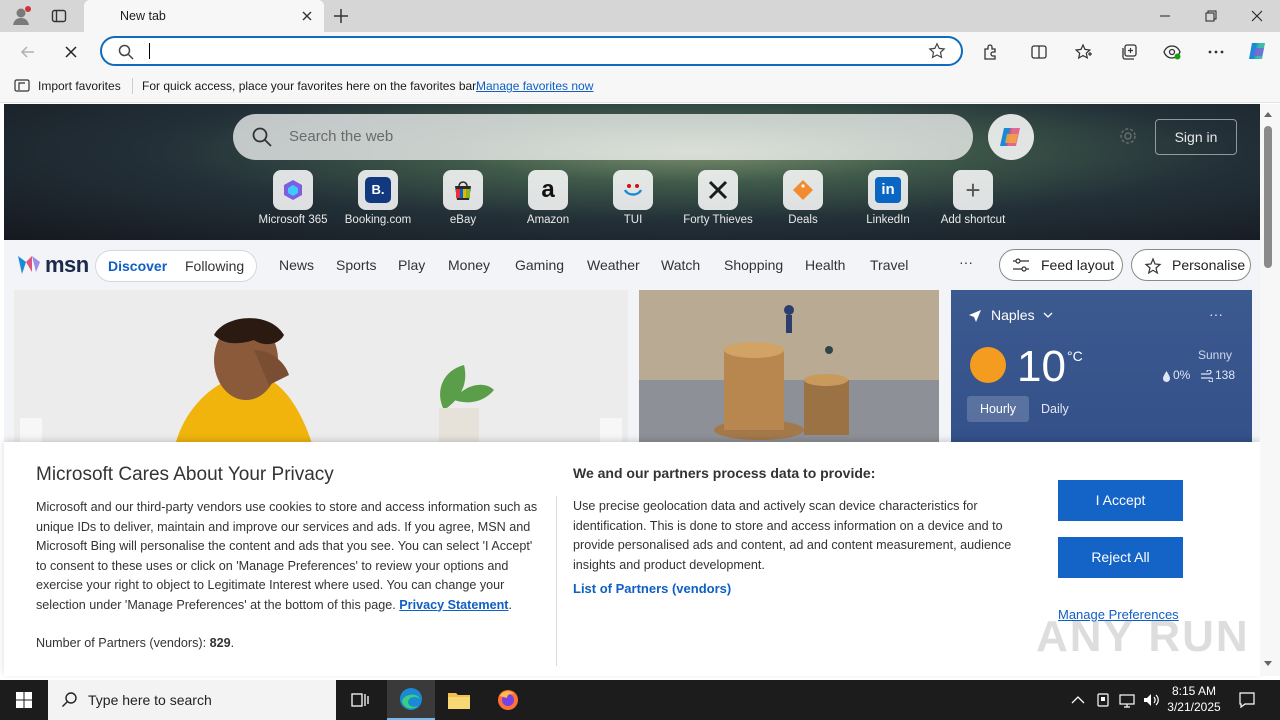 The height and width of the screenshot is (720, 1280). What do you see at coordinates (548, 220) in the screenshot?
I see `shortcut-label: Amazon` at bounding box center [548, 220].